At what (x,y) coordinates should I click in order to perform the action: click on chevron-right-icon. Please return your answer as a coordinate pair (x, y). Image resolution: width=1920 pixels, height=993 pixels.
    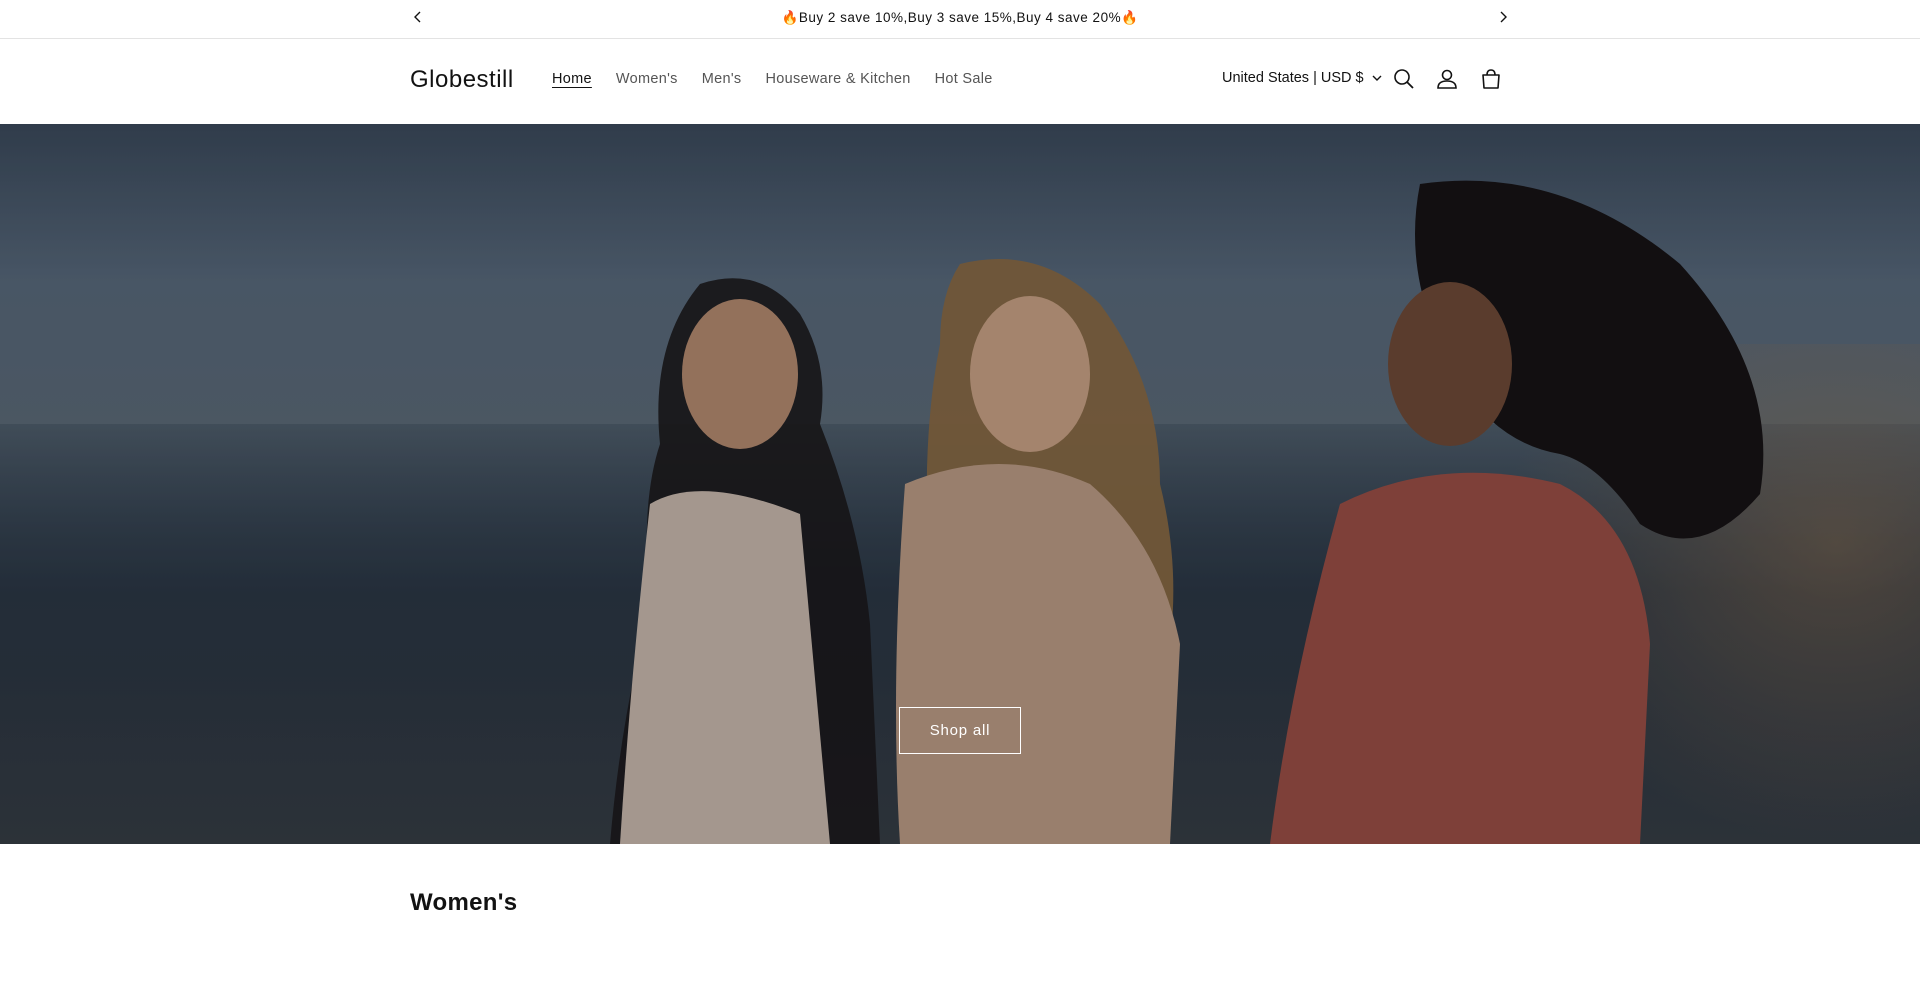
    Looking at the image, I should click on (1503, 19).